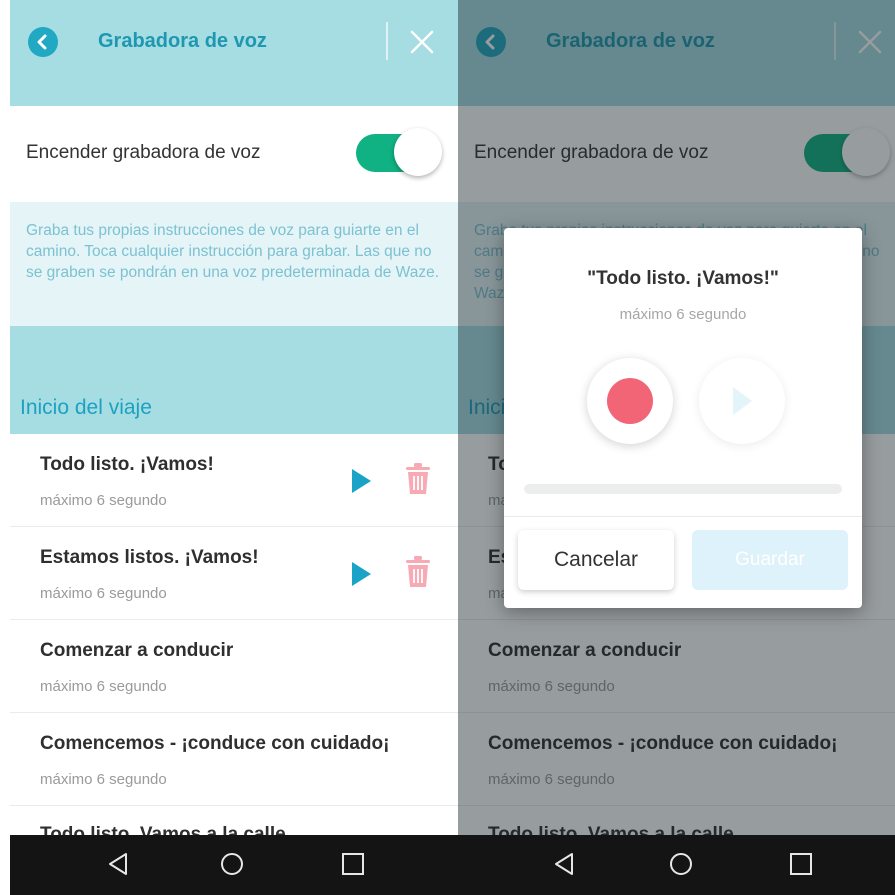 This screenshot has height=895, width=895. I want to click on app-header: Grabadora de voz, so click(234, 40).